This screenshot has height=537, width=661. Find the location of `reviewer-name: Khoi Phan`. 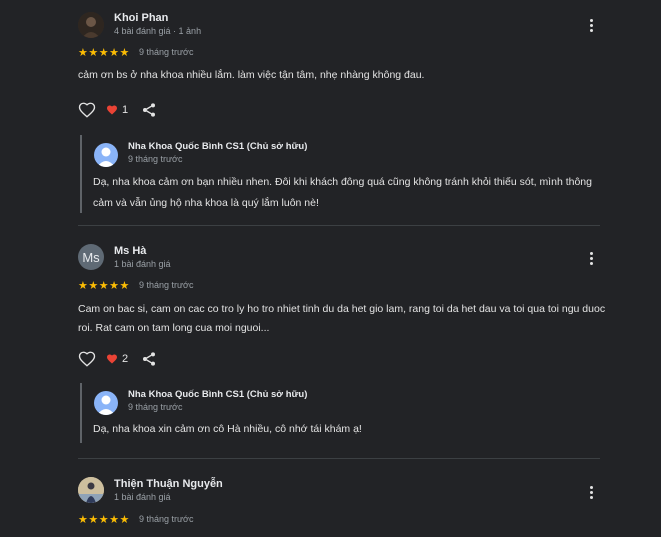

reviewer-name: Khoi Phan is located at coordinates (141, 18).